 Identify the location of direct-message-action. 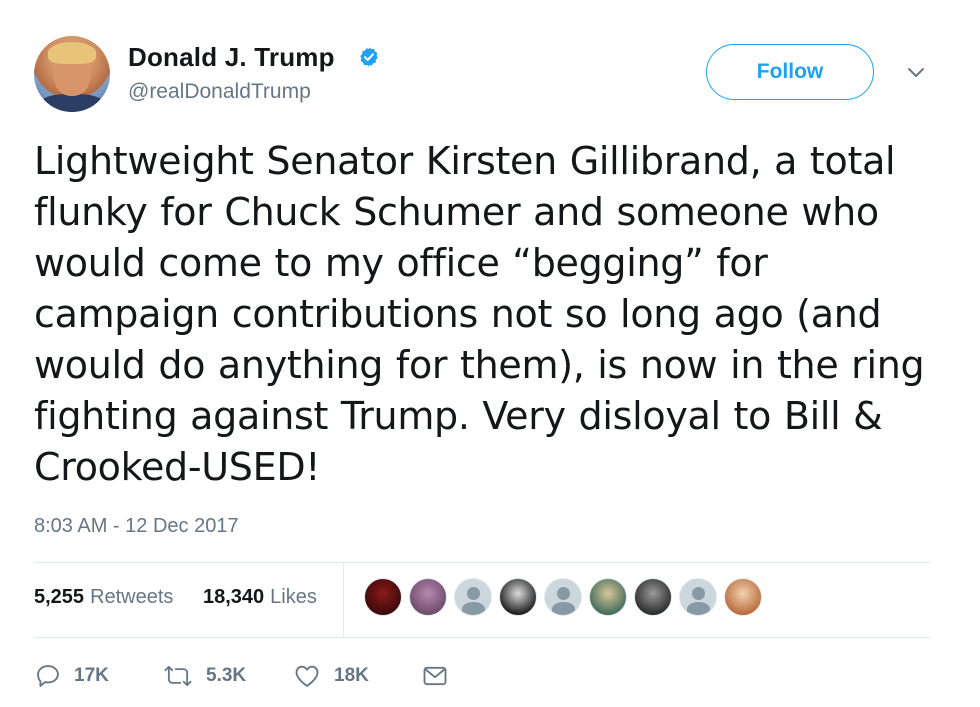
(441, 676).